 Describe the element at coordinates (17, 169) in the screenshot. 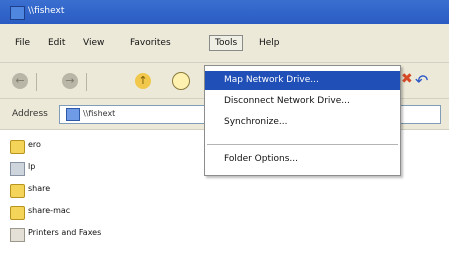

I see `printer-icon` at that location.